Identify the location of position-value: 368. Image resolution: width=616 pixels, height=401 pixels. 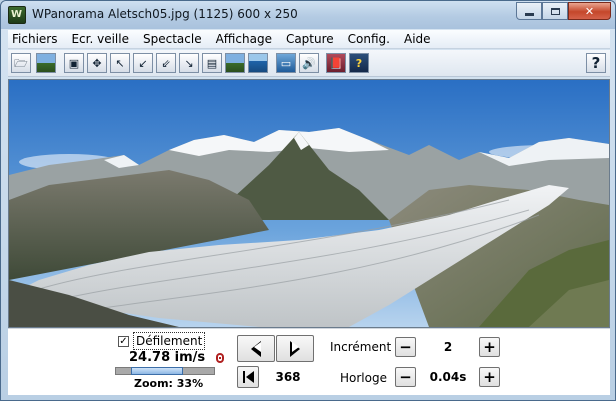
(288, 377).